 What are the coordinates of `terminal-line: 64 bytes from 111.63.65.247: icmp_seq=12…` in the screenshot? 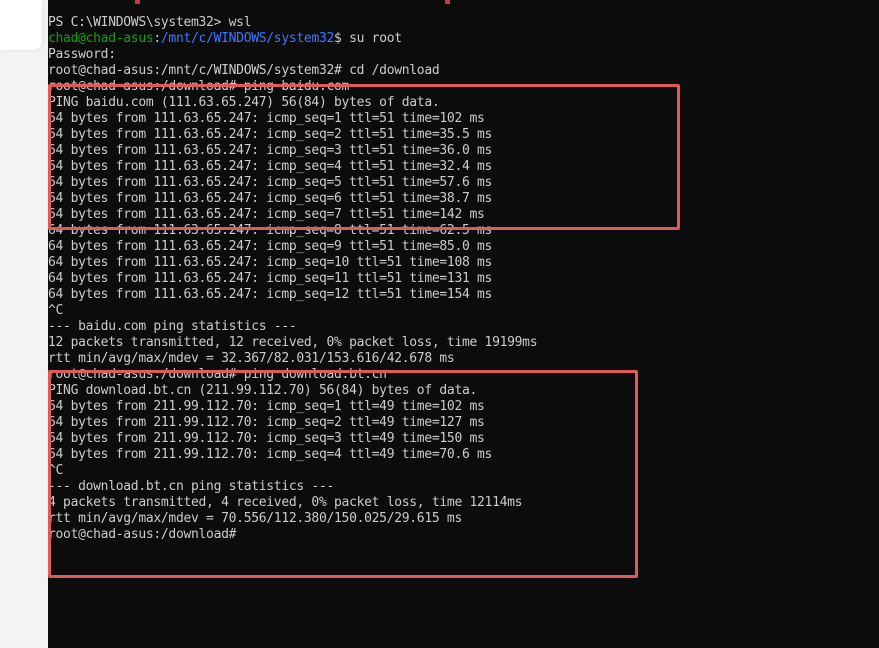 It's located at (292, 295).